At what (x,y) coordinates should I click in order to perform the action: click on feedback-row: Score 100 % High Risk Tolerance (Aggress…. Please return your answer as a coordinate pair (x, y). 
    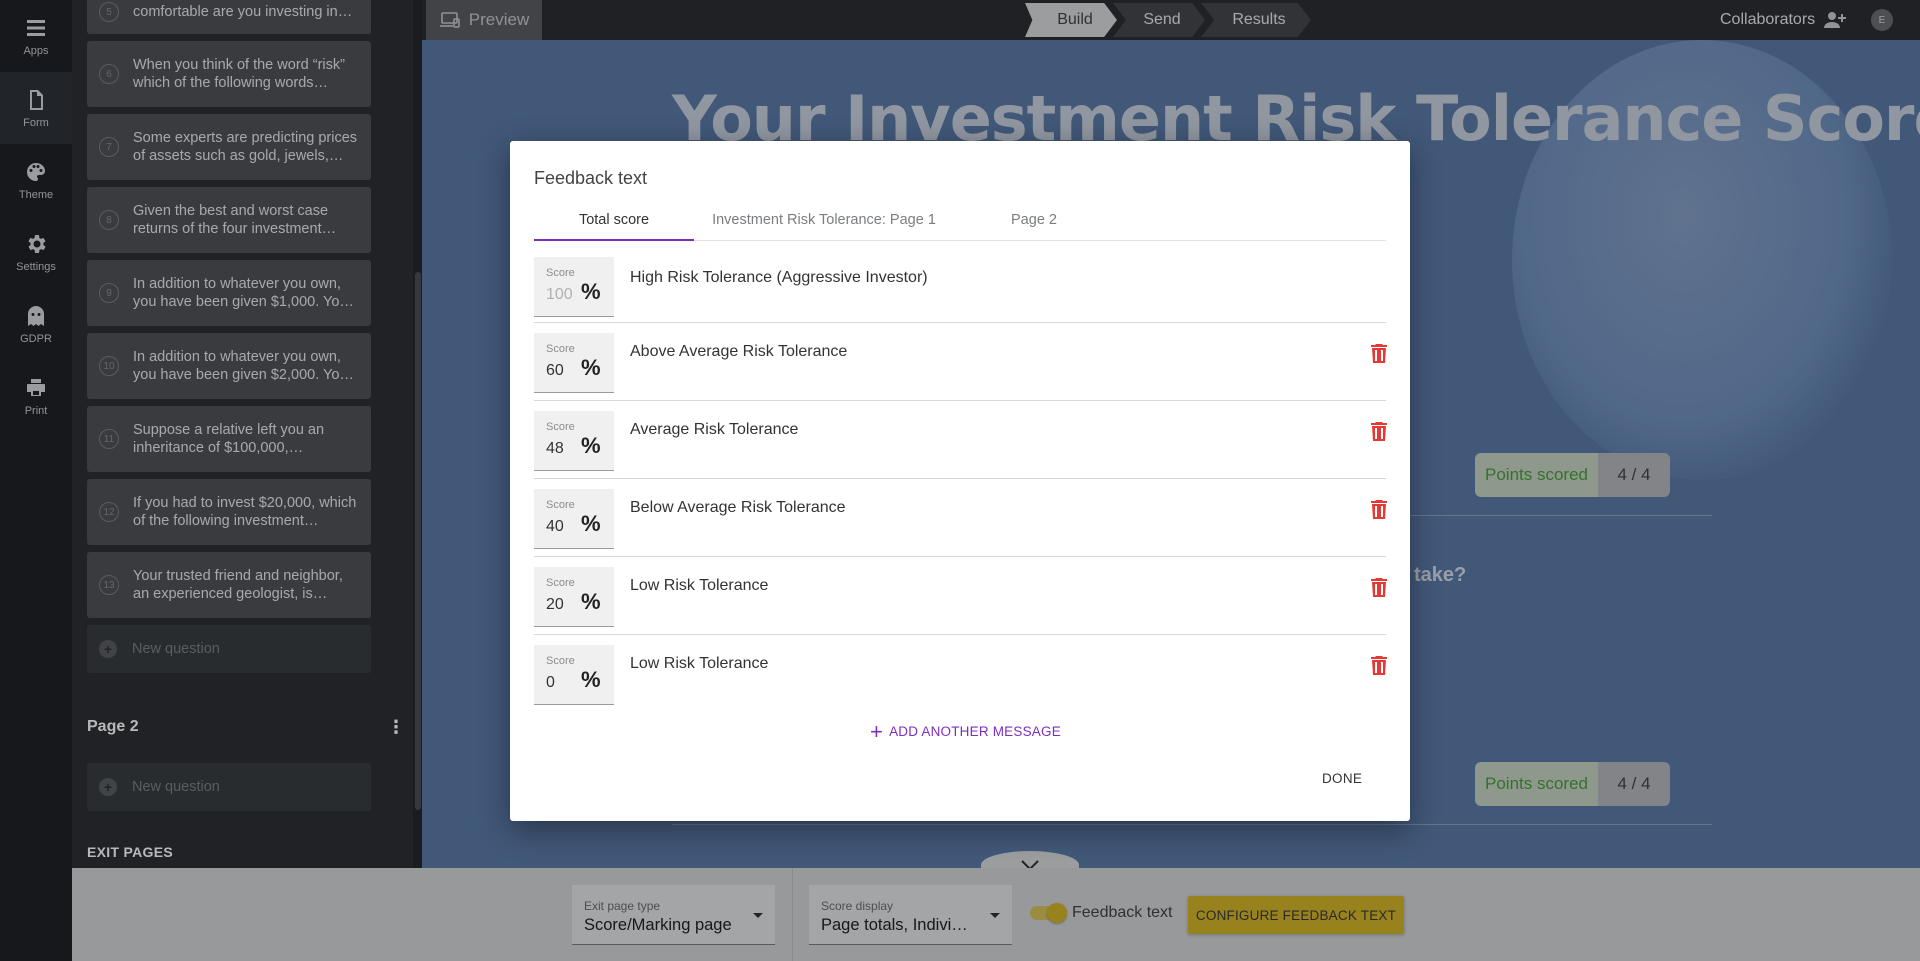
    Looking at the image, I should click on (960, 290).